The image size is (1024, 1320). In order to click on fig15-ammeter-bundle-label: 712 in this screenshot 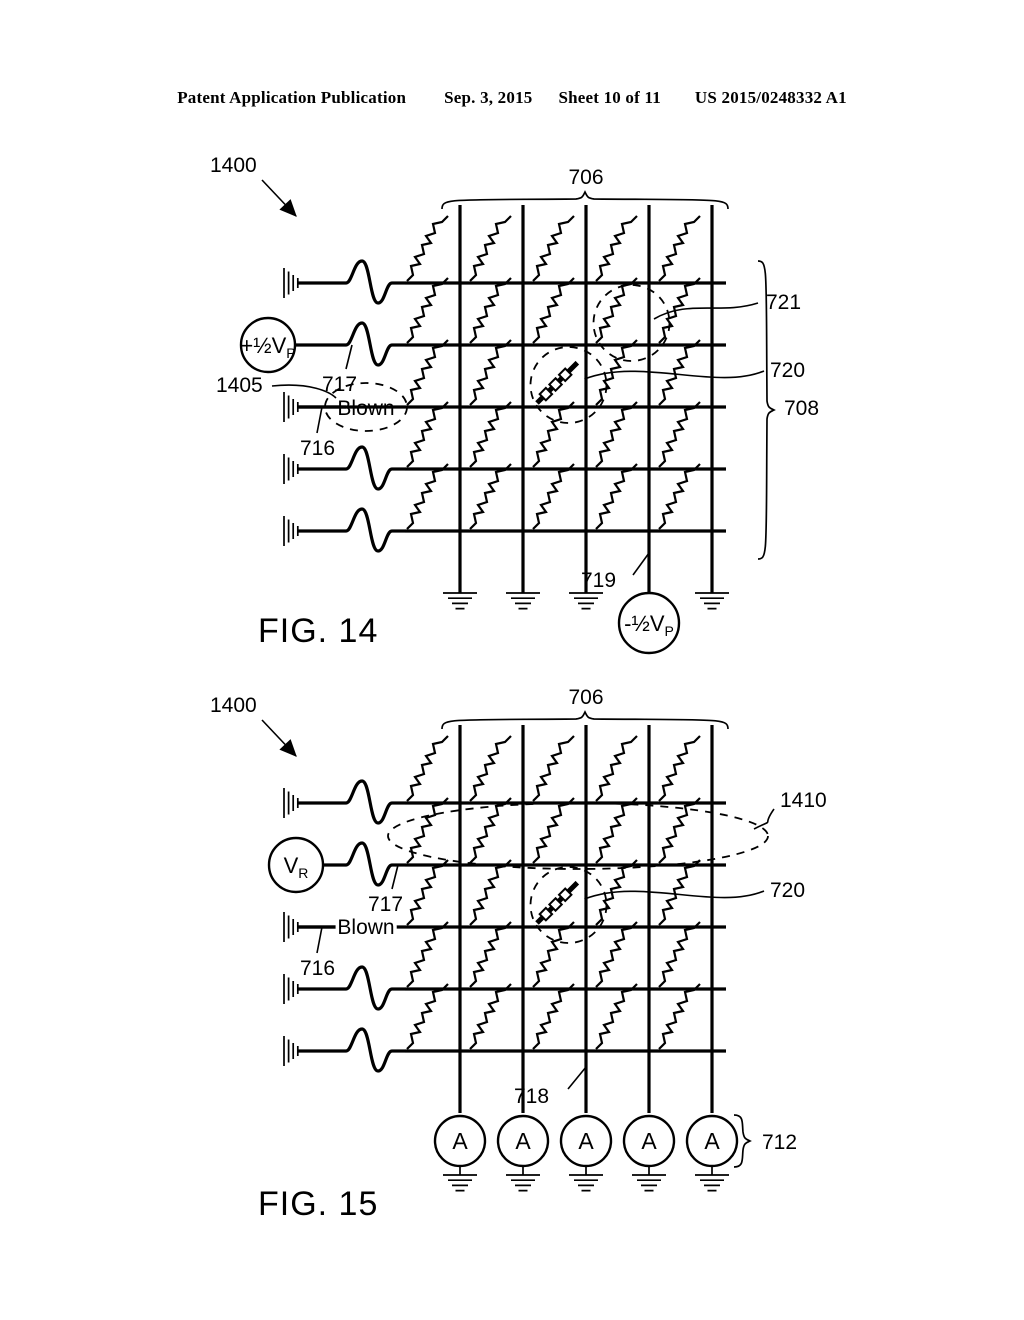, I will do `click(779, 1142)`.